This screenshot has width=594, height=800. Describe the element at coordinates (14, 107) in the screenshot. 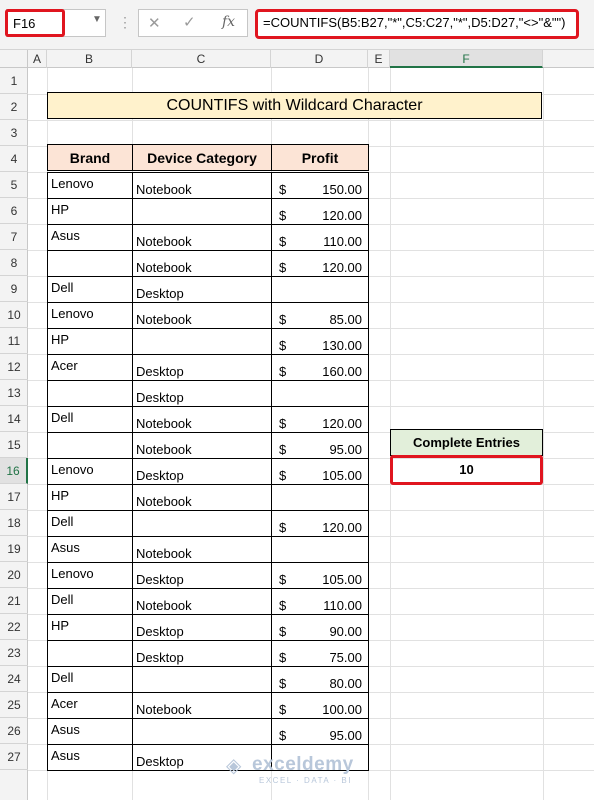

I see `row-header-2: 2` at that location.